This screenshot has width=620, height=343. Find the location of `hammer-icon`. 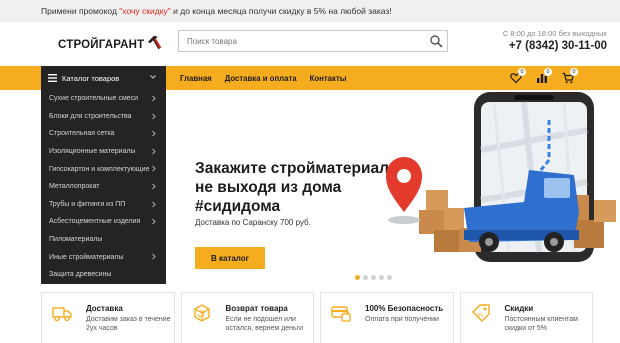

hammer-icon is located at coordinates (155, 42).